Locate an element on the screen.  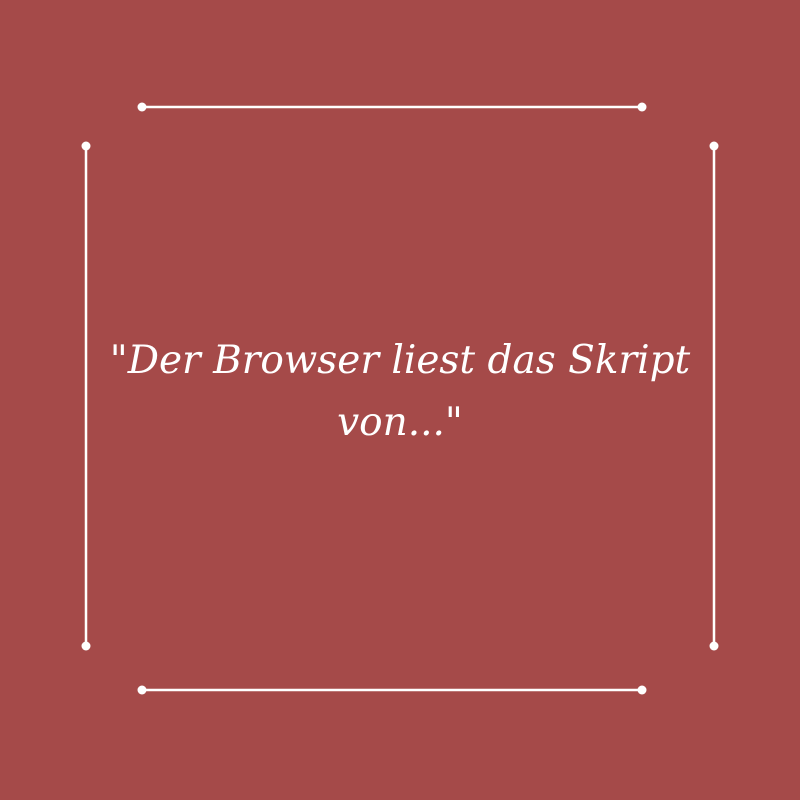
frame-top-line-start-dot is located at coordinates (142, 107).